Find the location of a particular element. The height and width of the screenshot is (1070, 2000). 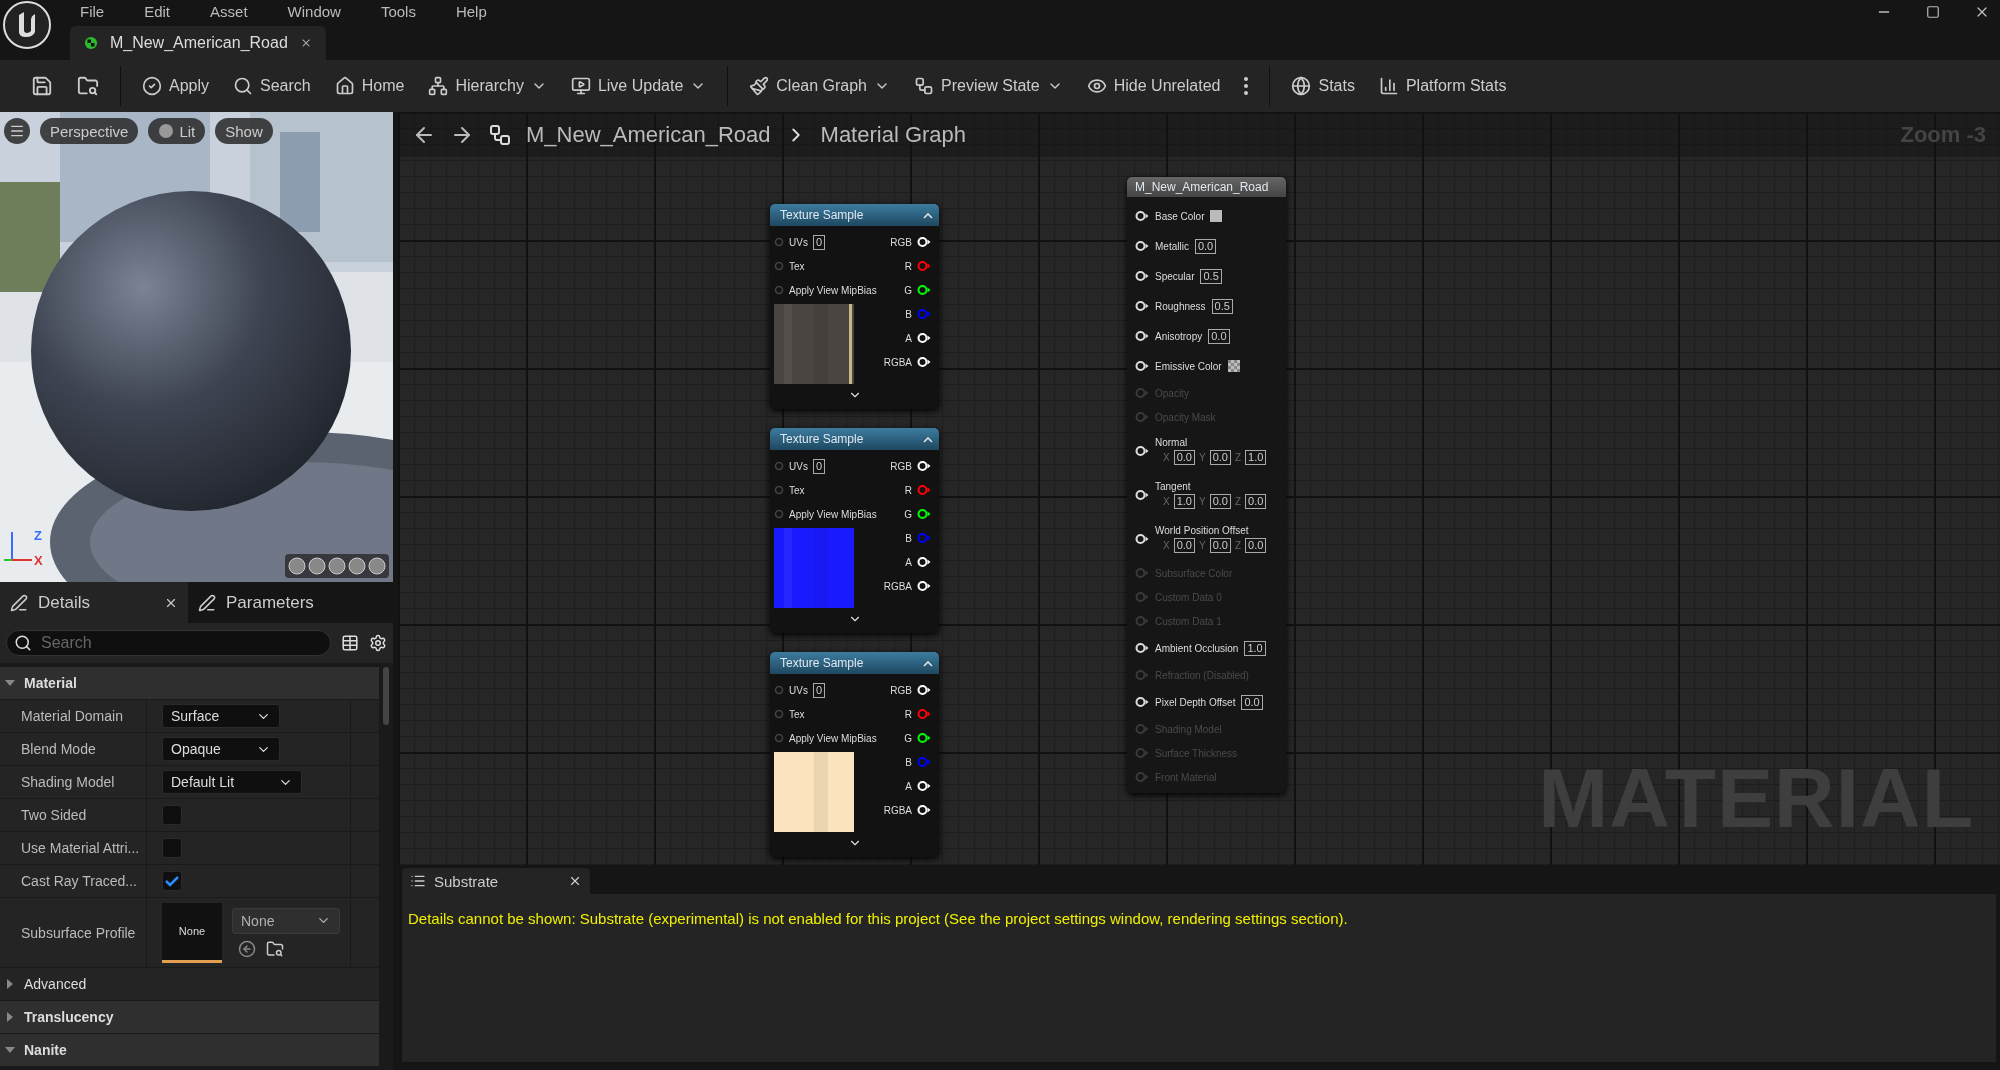

document-tab: M_New_American_Road is located at coordinates (198, 43).